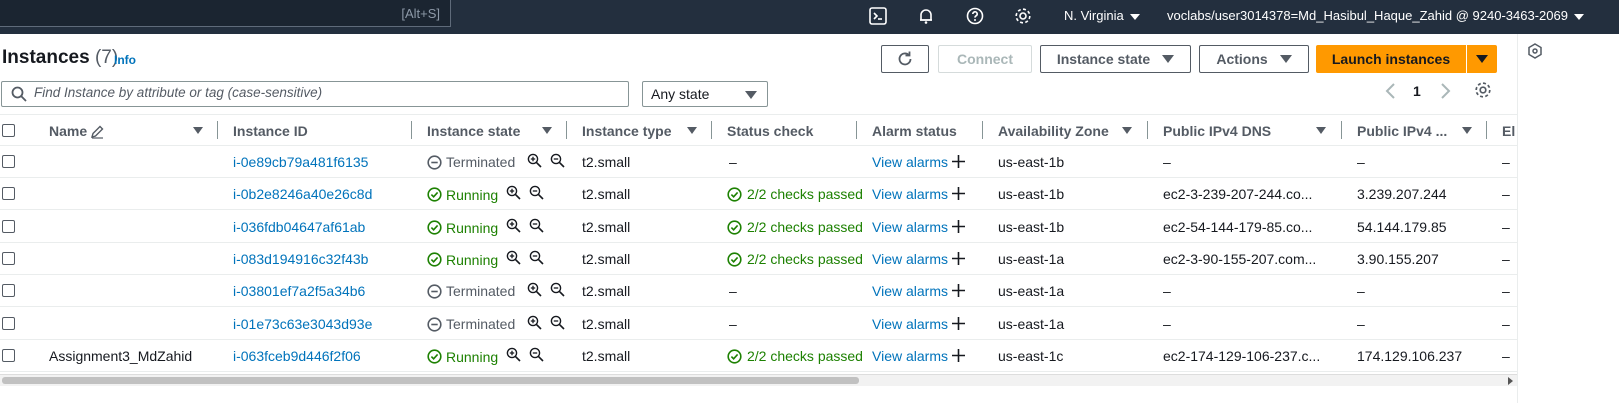 This screenshot has height=403, width=1619. I want to click on instance-id-link: i-0b2e8246a40e26c8d, so click(302, 194).